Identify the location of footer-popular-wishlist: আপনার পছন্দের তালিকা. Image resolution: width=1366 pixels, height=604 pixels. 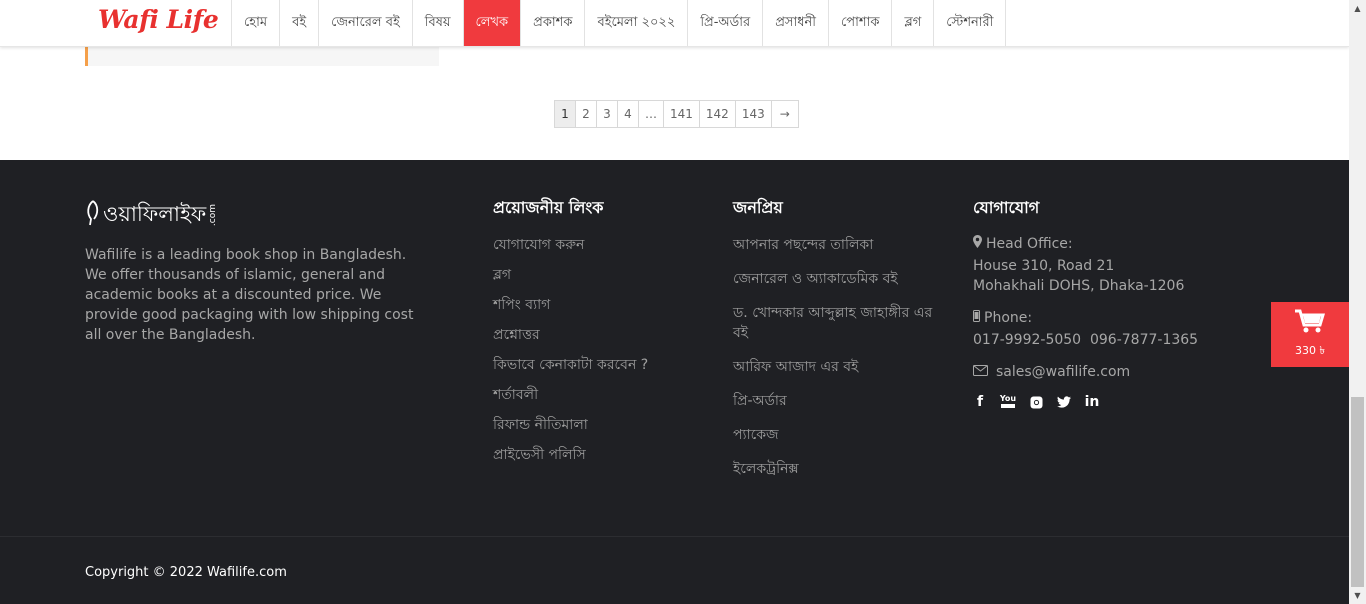
(840, 245).